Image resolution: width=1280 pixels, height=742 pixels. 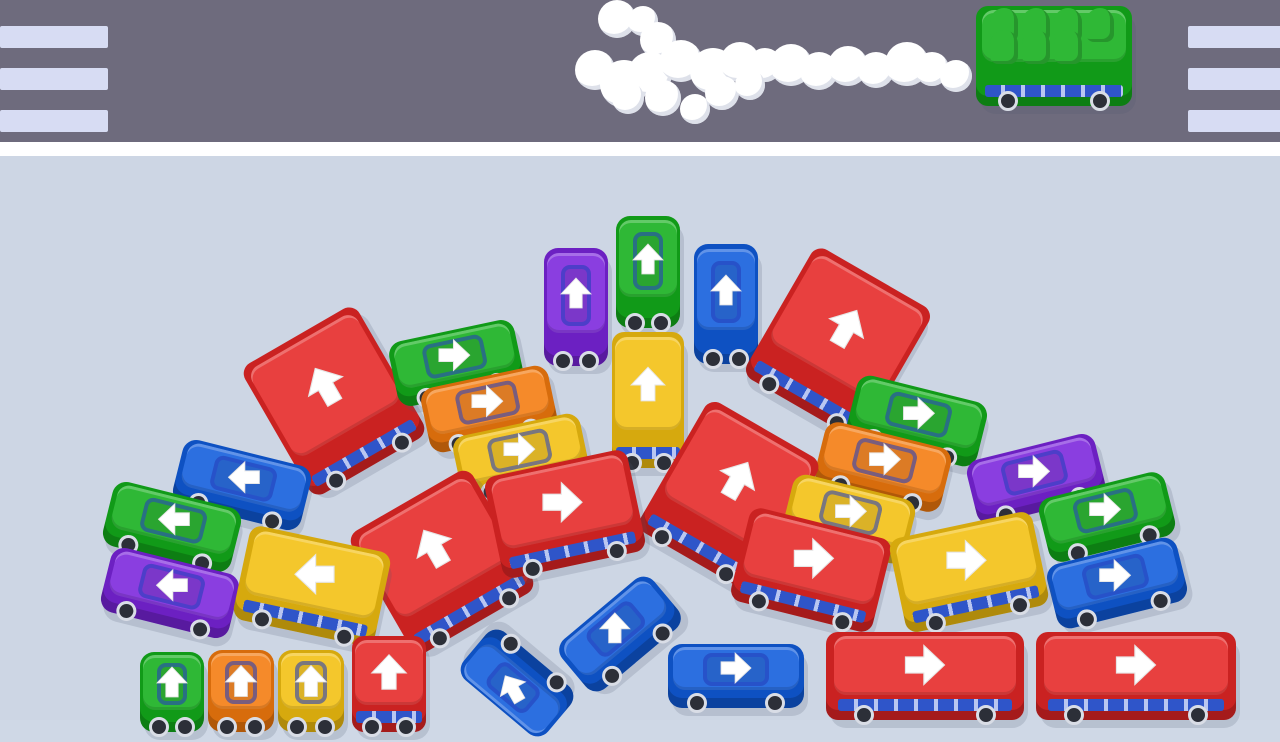 What do you see at coordinates (578, 311) in the screenshot?
I see `purple-car` at bounding box center [578, 311].